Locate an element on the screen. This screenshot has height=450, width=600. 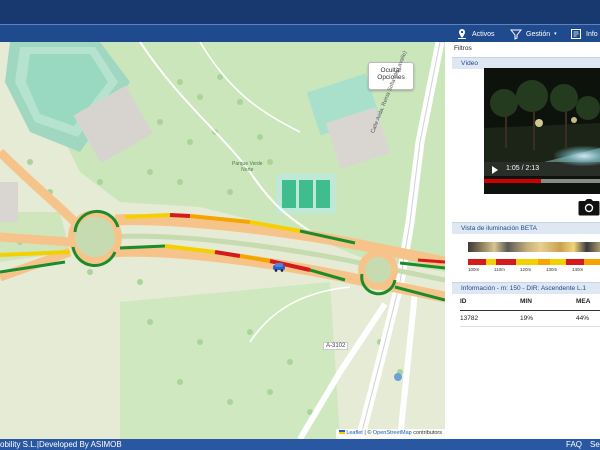
flag-icon is located at coordinates (342, 432).